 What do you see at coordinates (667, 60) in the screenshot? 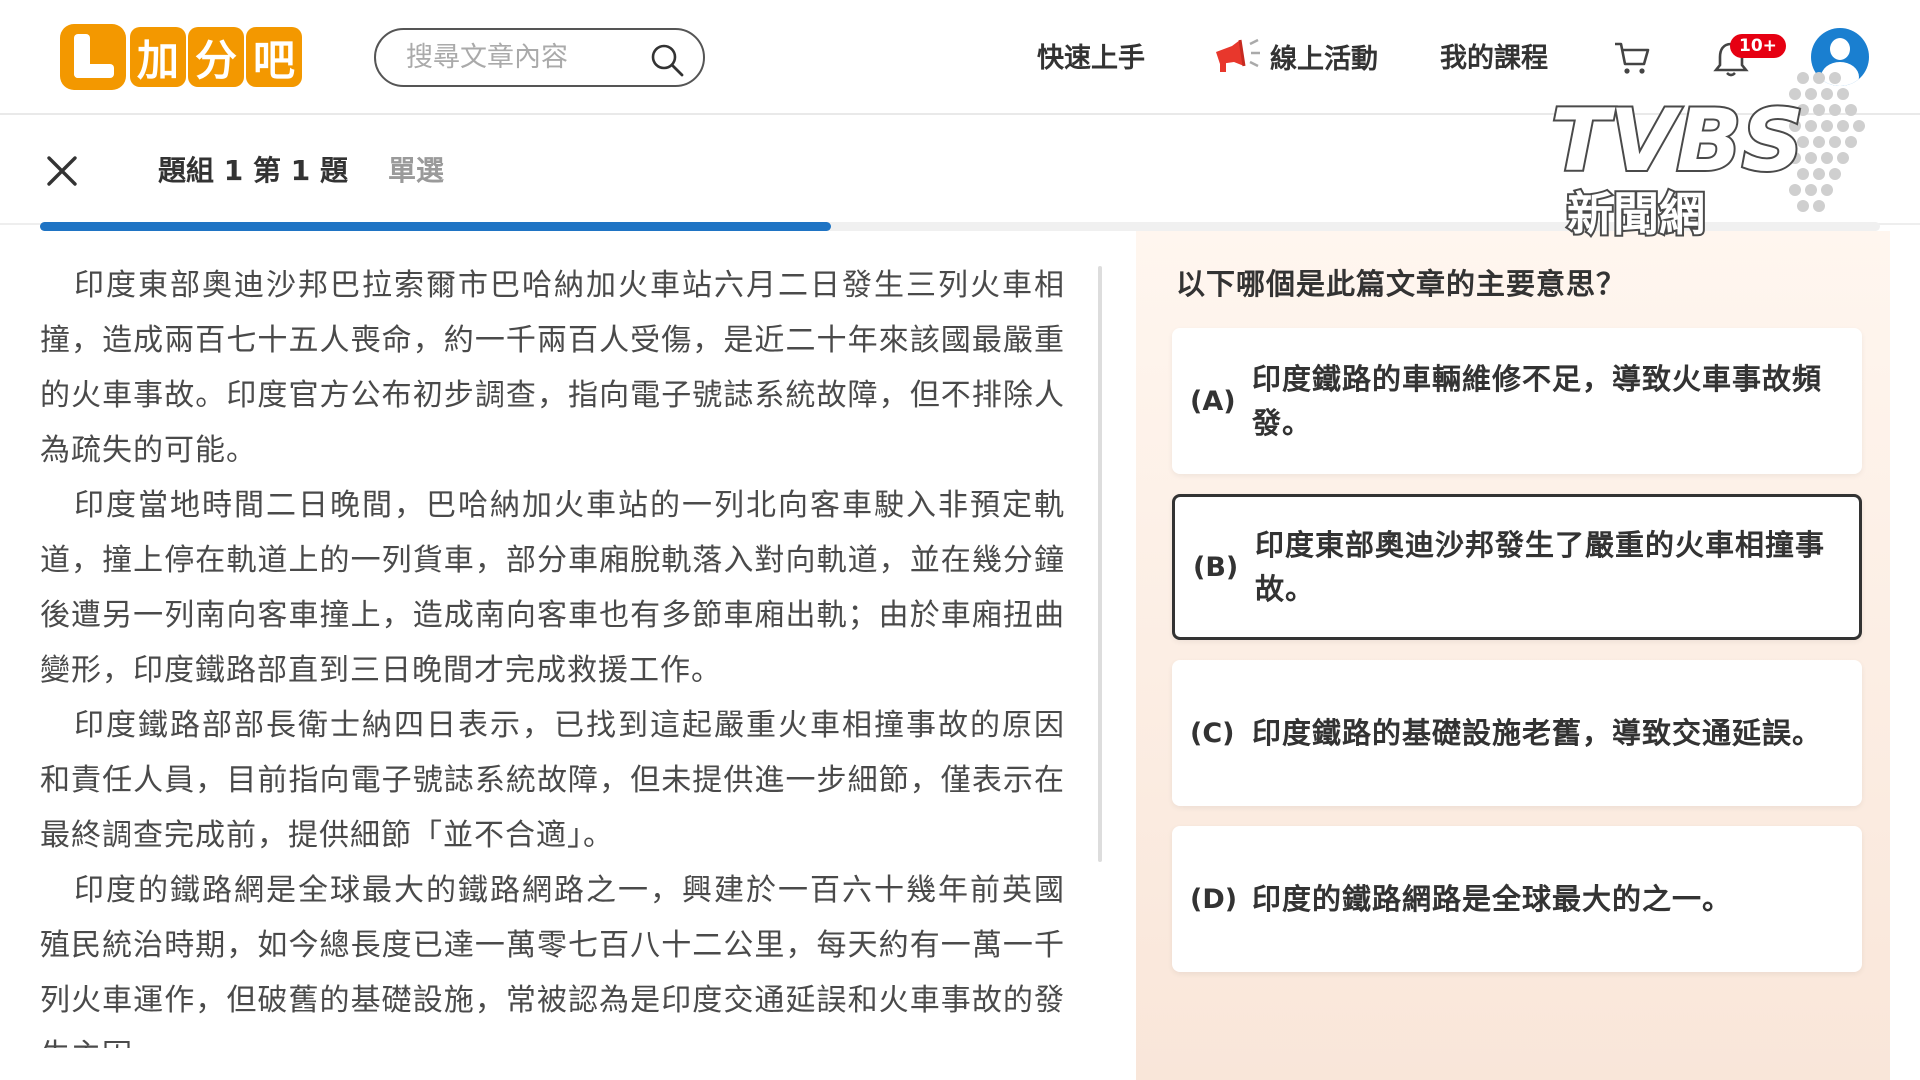
I see `search-icon` at bounding box center [667, 60].